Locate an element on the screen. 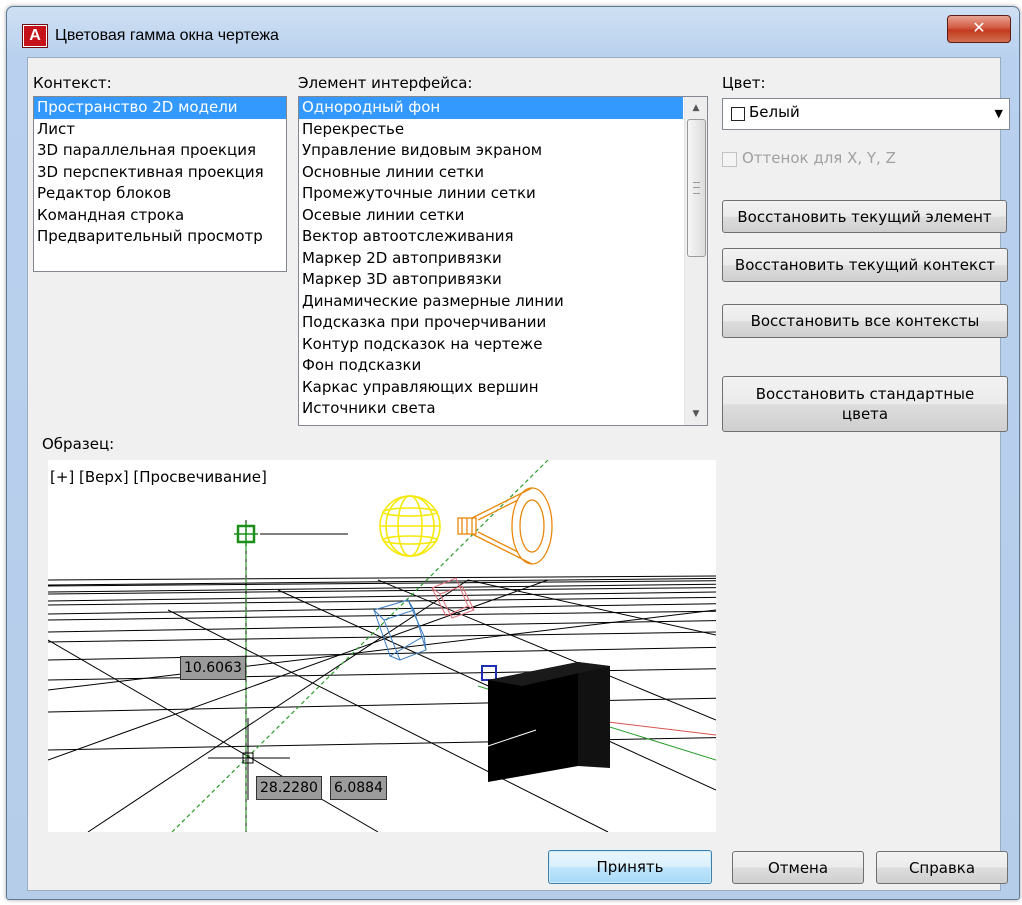 The width and height of the screenshot is (1022, 905). scroll-down-arrow-icon: ▼ is located at coordinates (696, 414).